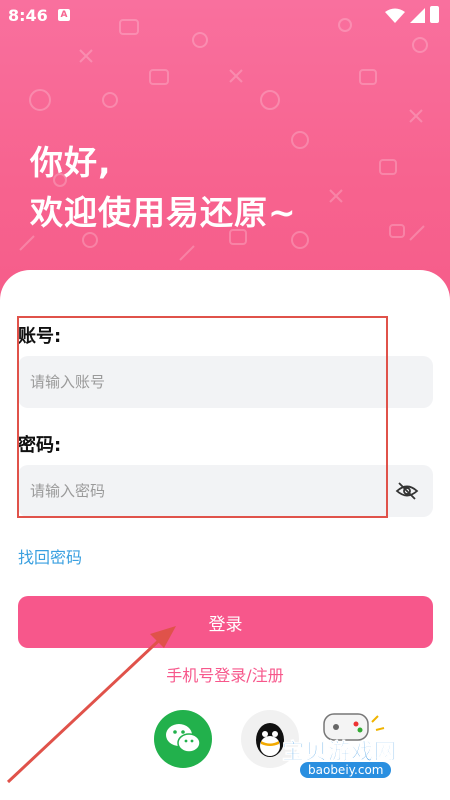 Image resolution: width=450 pixels, height=800 pixels. I want to click on annotation-arrow, so click(91, 705).